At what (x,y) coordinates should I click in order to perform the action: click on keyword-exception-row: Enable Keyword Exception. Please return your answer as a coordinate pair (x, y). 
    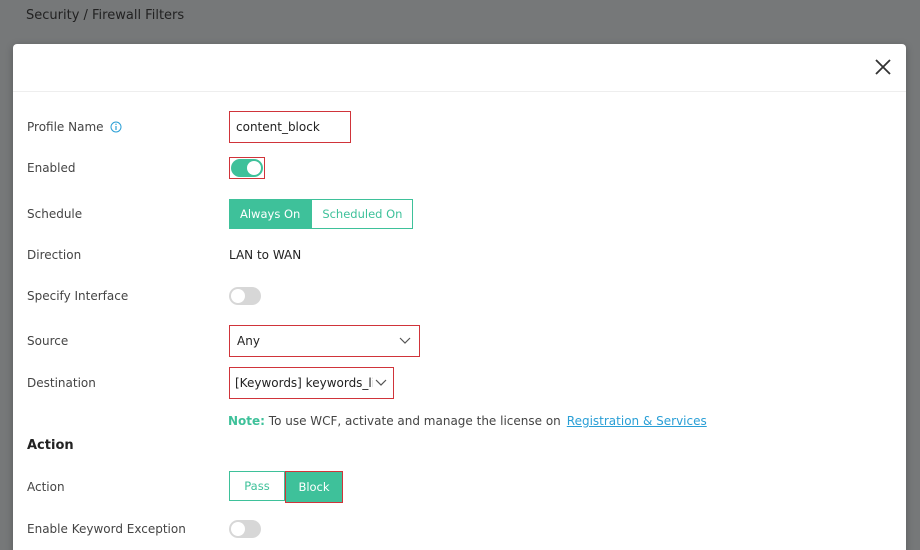
    Looking at the image, I should click on (144, 529).